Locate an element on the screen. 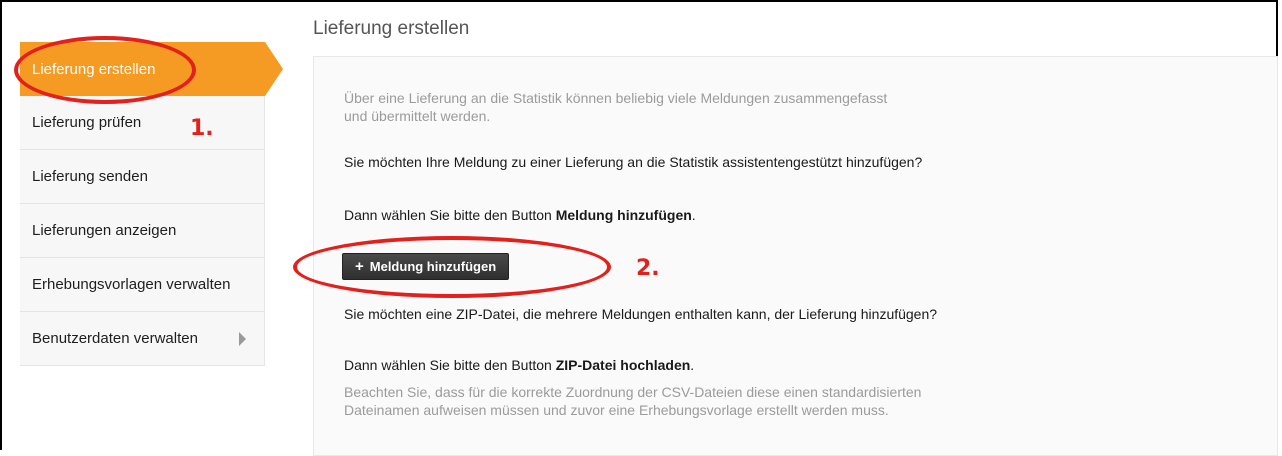 The image size is (1282, 456). sidebar-item-lieferungen-anzeigen: Lieferungen anzeigen is located at coordinates (142, 231).